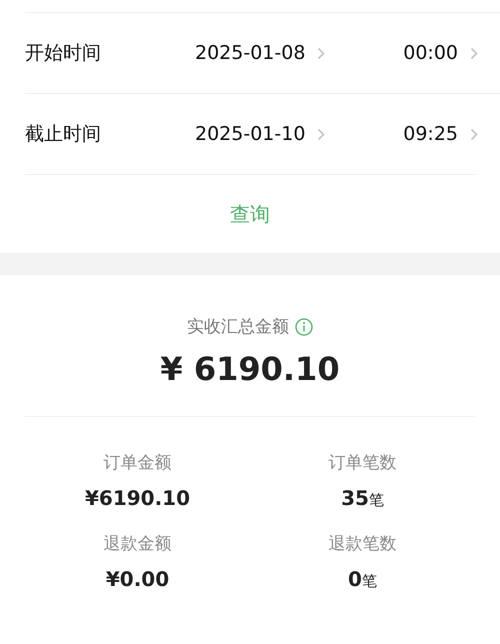 The height and width of the screenshot is (644, 500). What do you see at coordinates (138, 579) in the screenshot?
I see `stat-value: ¥0.00` at bounding box center [138, 579].